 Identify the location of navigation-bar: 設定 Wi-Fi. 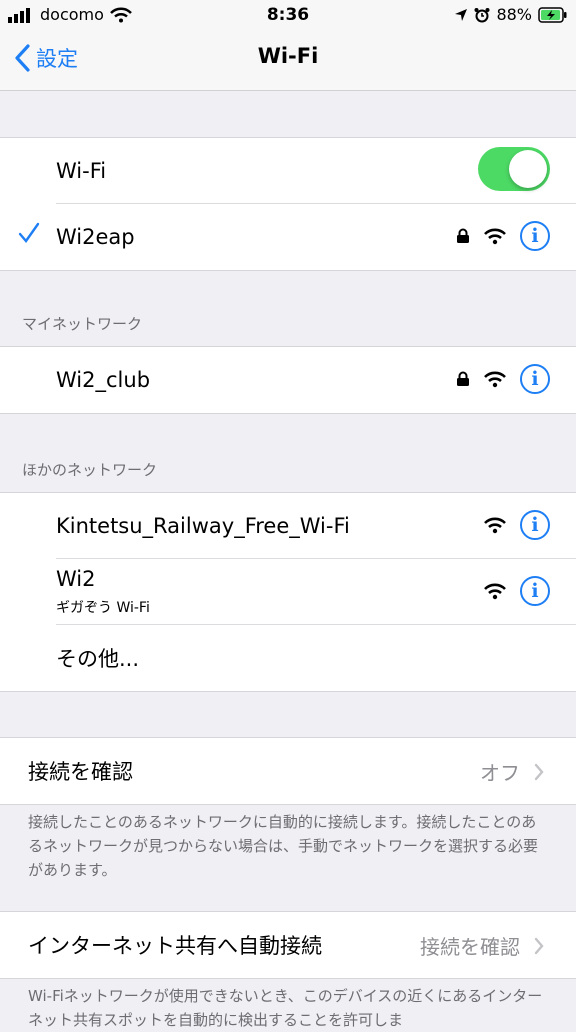
(288, 60).